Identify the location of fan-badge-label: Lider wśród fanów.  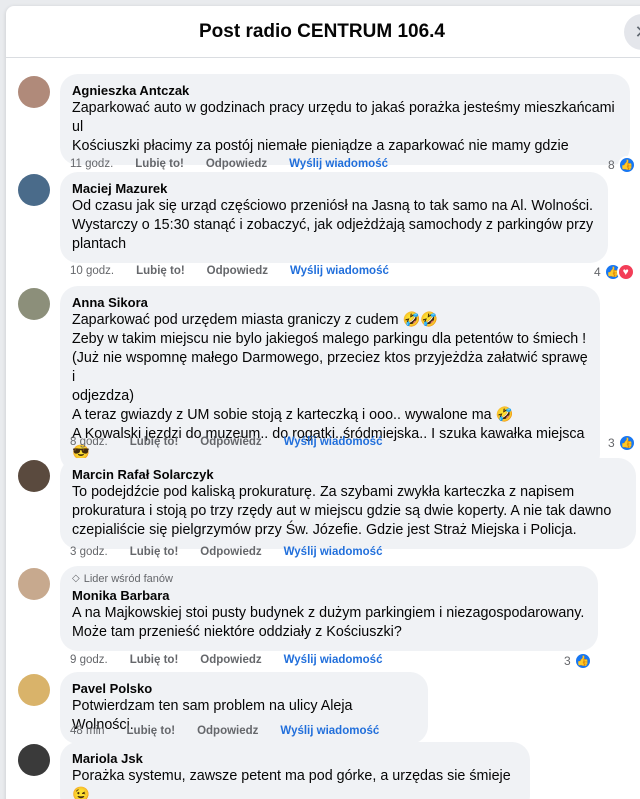
(128, 579).